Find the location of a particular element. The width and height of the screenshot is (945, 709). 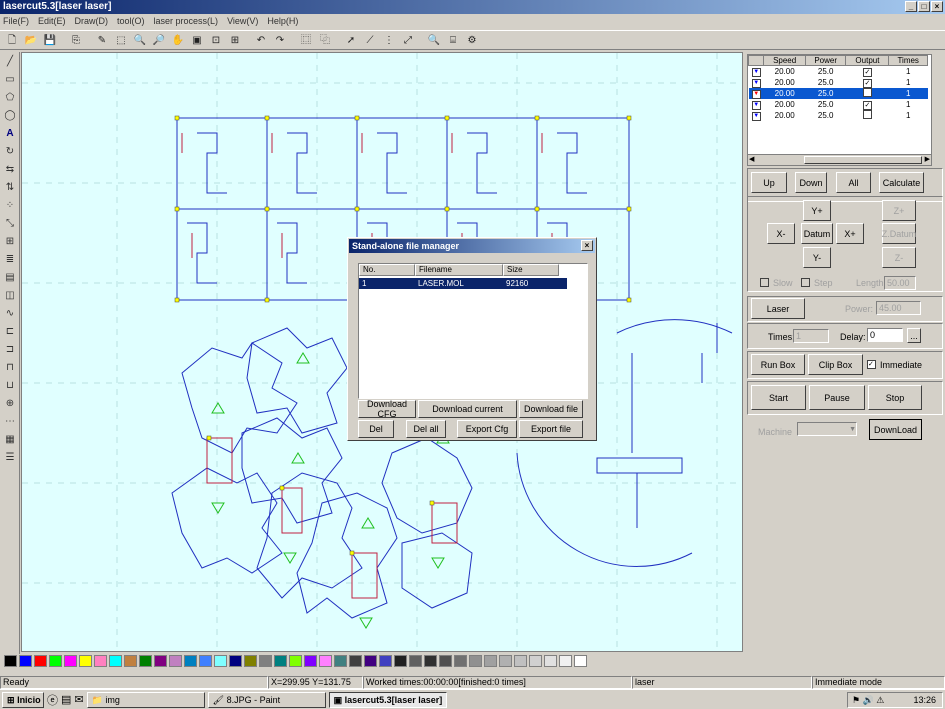

immediate-checkbox: ✓ is located at coordinates (871, 364).